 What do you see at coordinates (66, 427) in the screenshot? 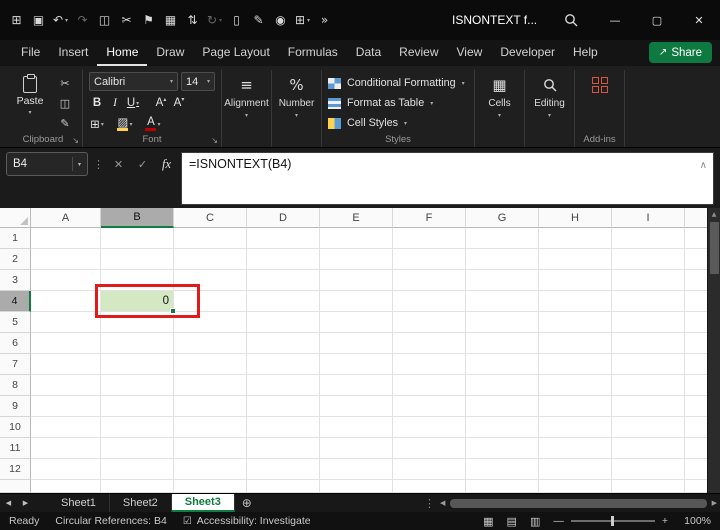
I see `cell-A10` at bounding box center [66, 427].